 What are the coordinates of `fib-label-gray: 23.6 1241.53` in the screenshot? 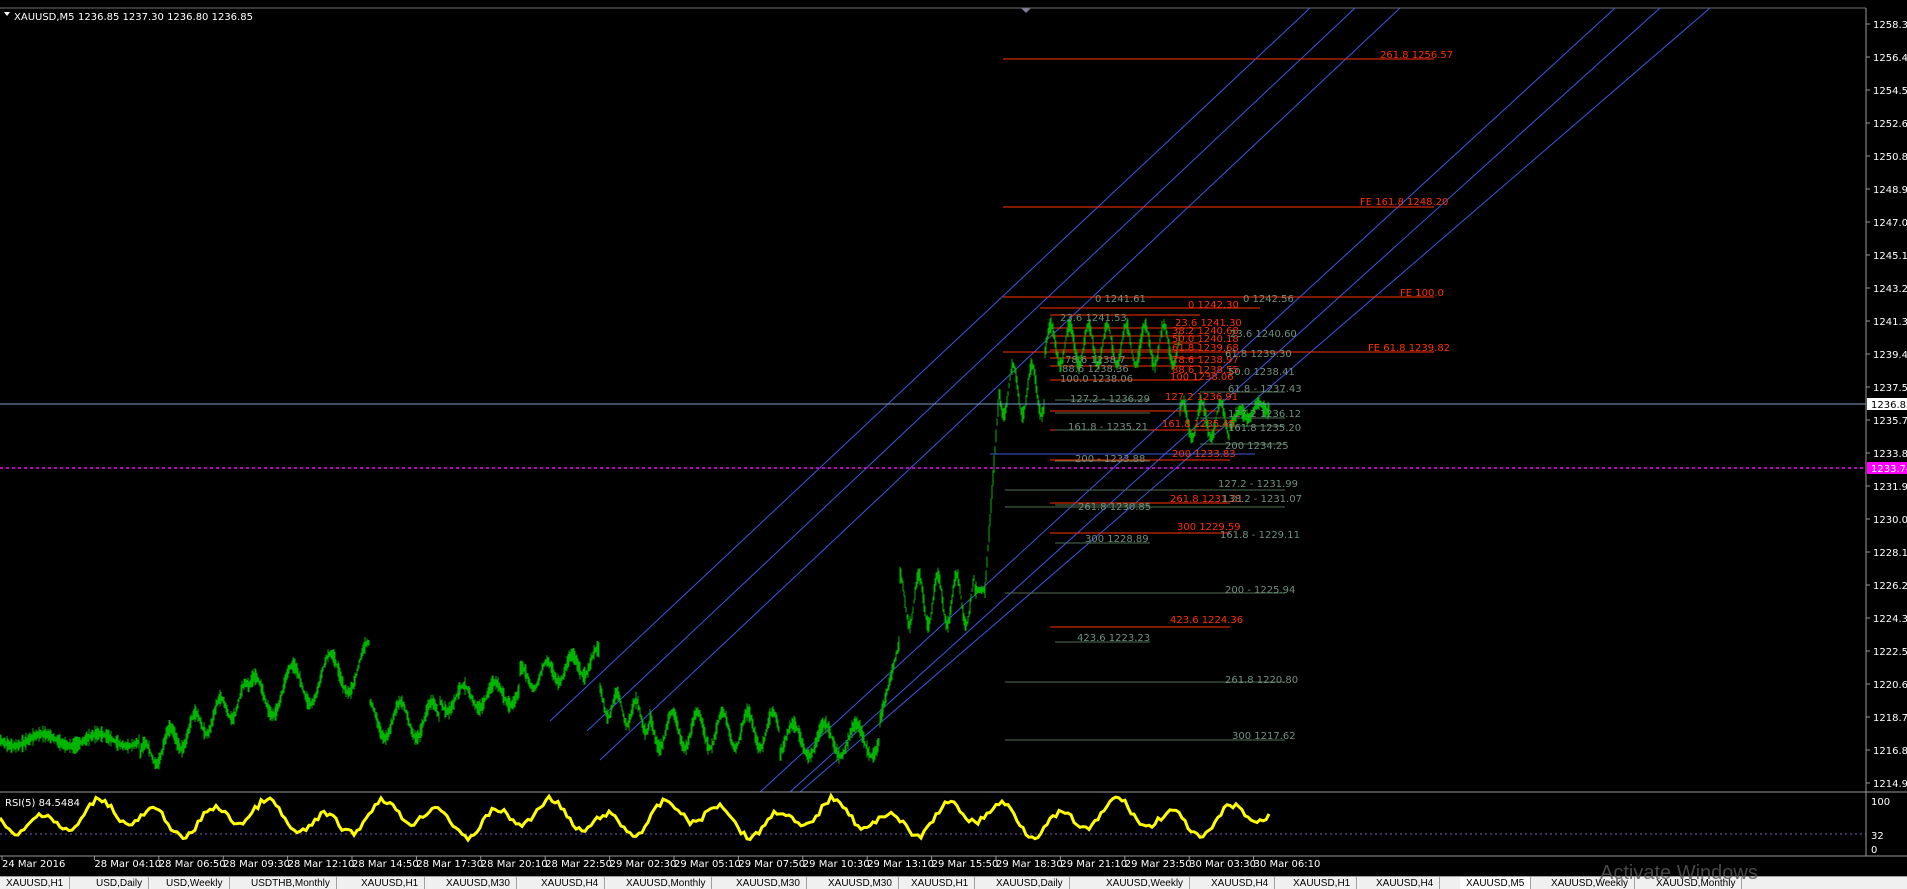 It's located at (1093, 318).